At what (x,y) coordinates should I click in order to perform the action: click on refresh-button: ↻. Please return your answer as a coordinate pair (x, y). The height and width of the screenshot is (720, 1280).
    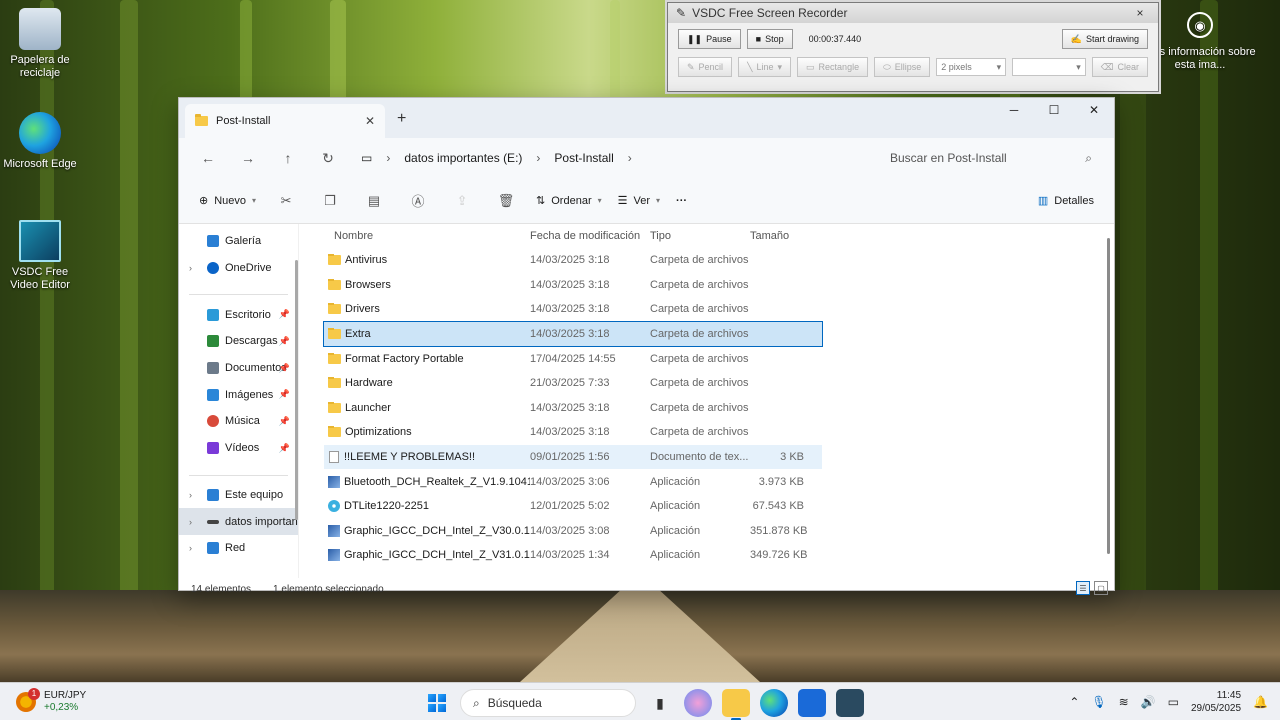
    Looking at the image, I should click on (328, 158).